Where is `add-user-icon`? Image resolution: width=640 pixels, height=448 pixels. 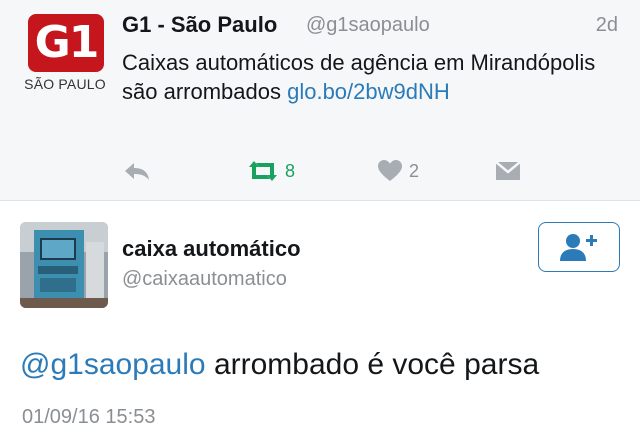 add-user-icon is located at coordinates (578, 247).